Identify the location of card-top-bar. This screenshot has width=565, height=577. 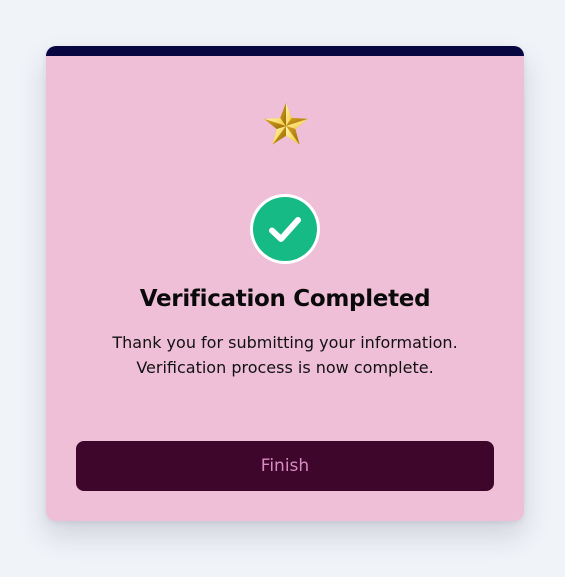
(285, 51).